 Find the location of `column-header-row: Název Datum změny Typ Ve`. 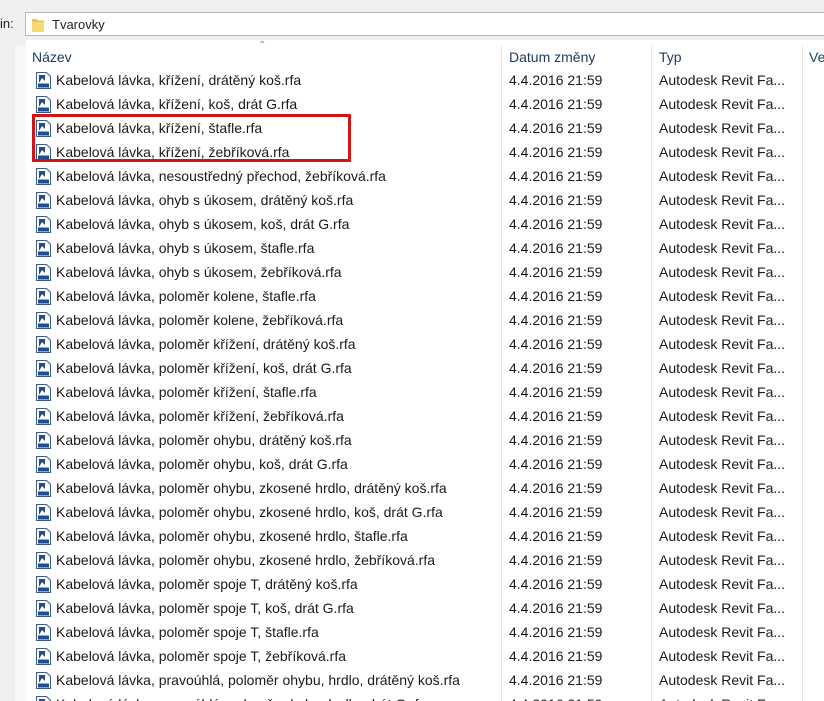

column-header-row: Název Datum změny Typ Ve is located at coordinates (425, 58).